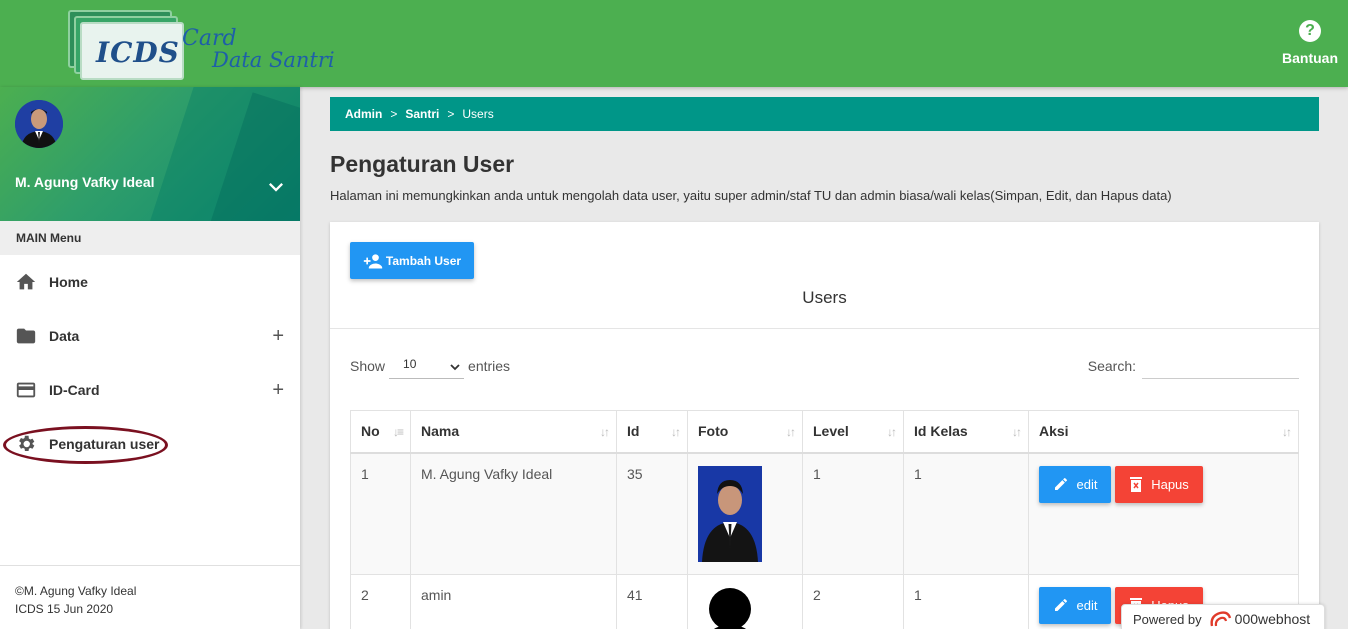  Describe the element at coordinates (831, 431) in the screenshot. I see `column-label: Level` at that location.